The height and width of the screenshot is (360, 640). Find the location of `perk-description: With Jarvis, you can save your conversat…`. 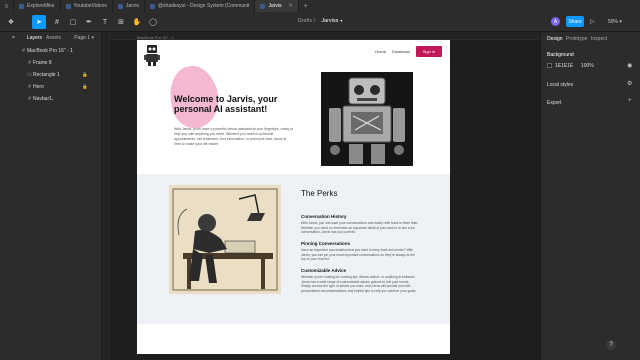

perk-description: With Jarvis, you can save your conversat… is located at coordinates (360, 228).